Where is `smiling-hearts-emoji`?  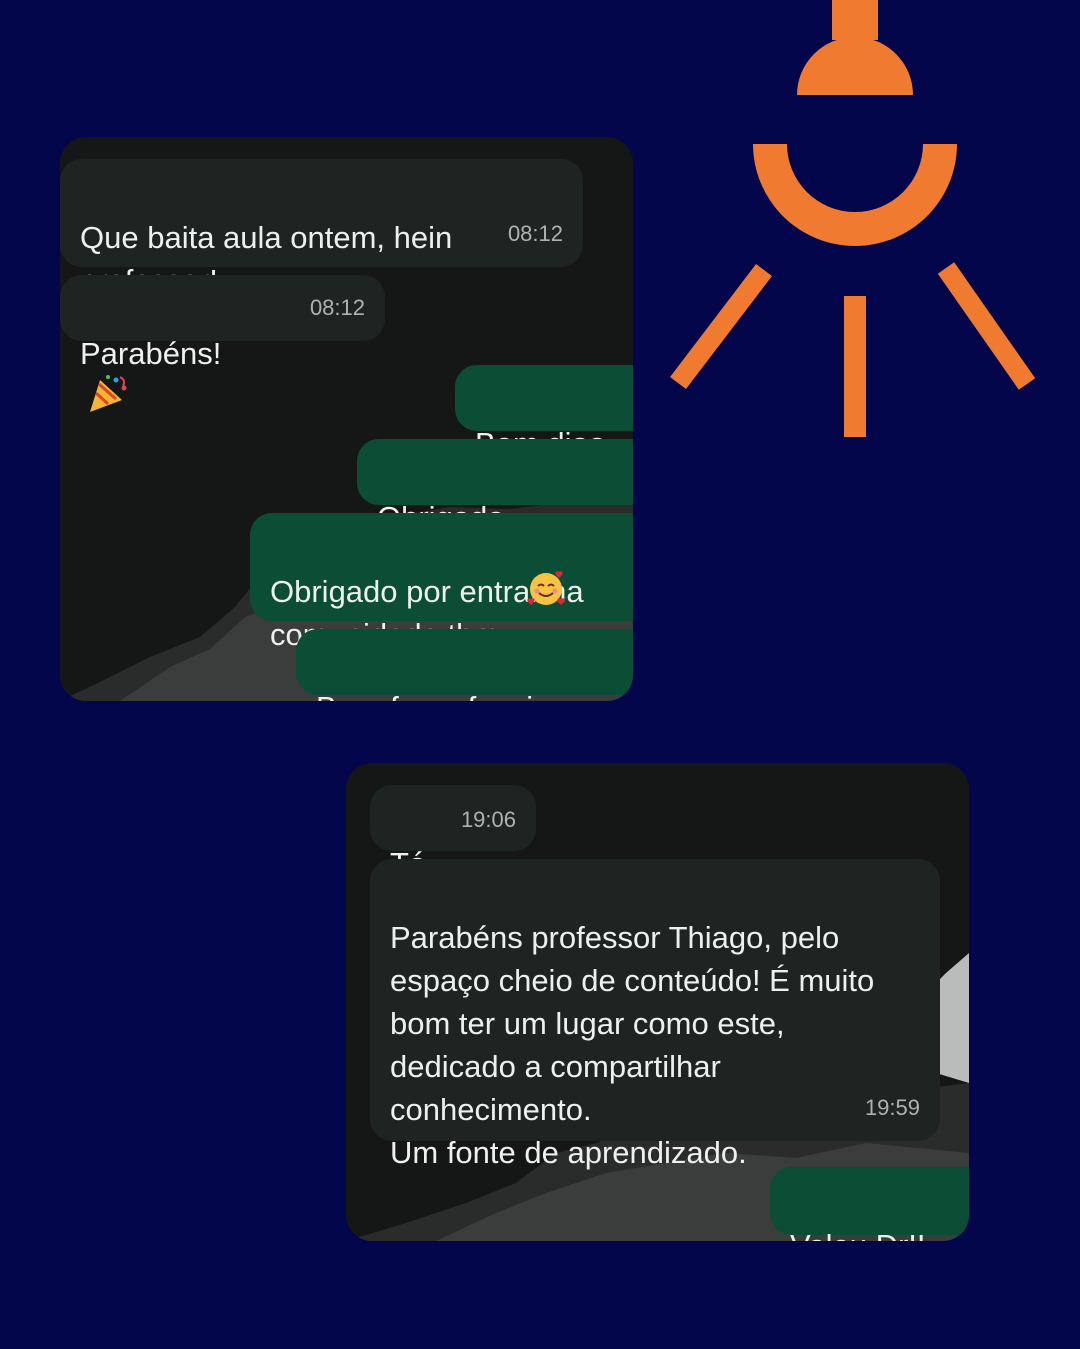 smiling-hearts-emoji is located at coordinates (546, 588).